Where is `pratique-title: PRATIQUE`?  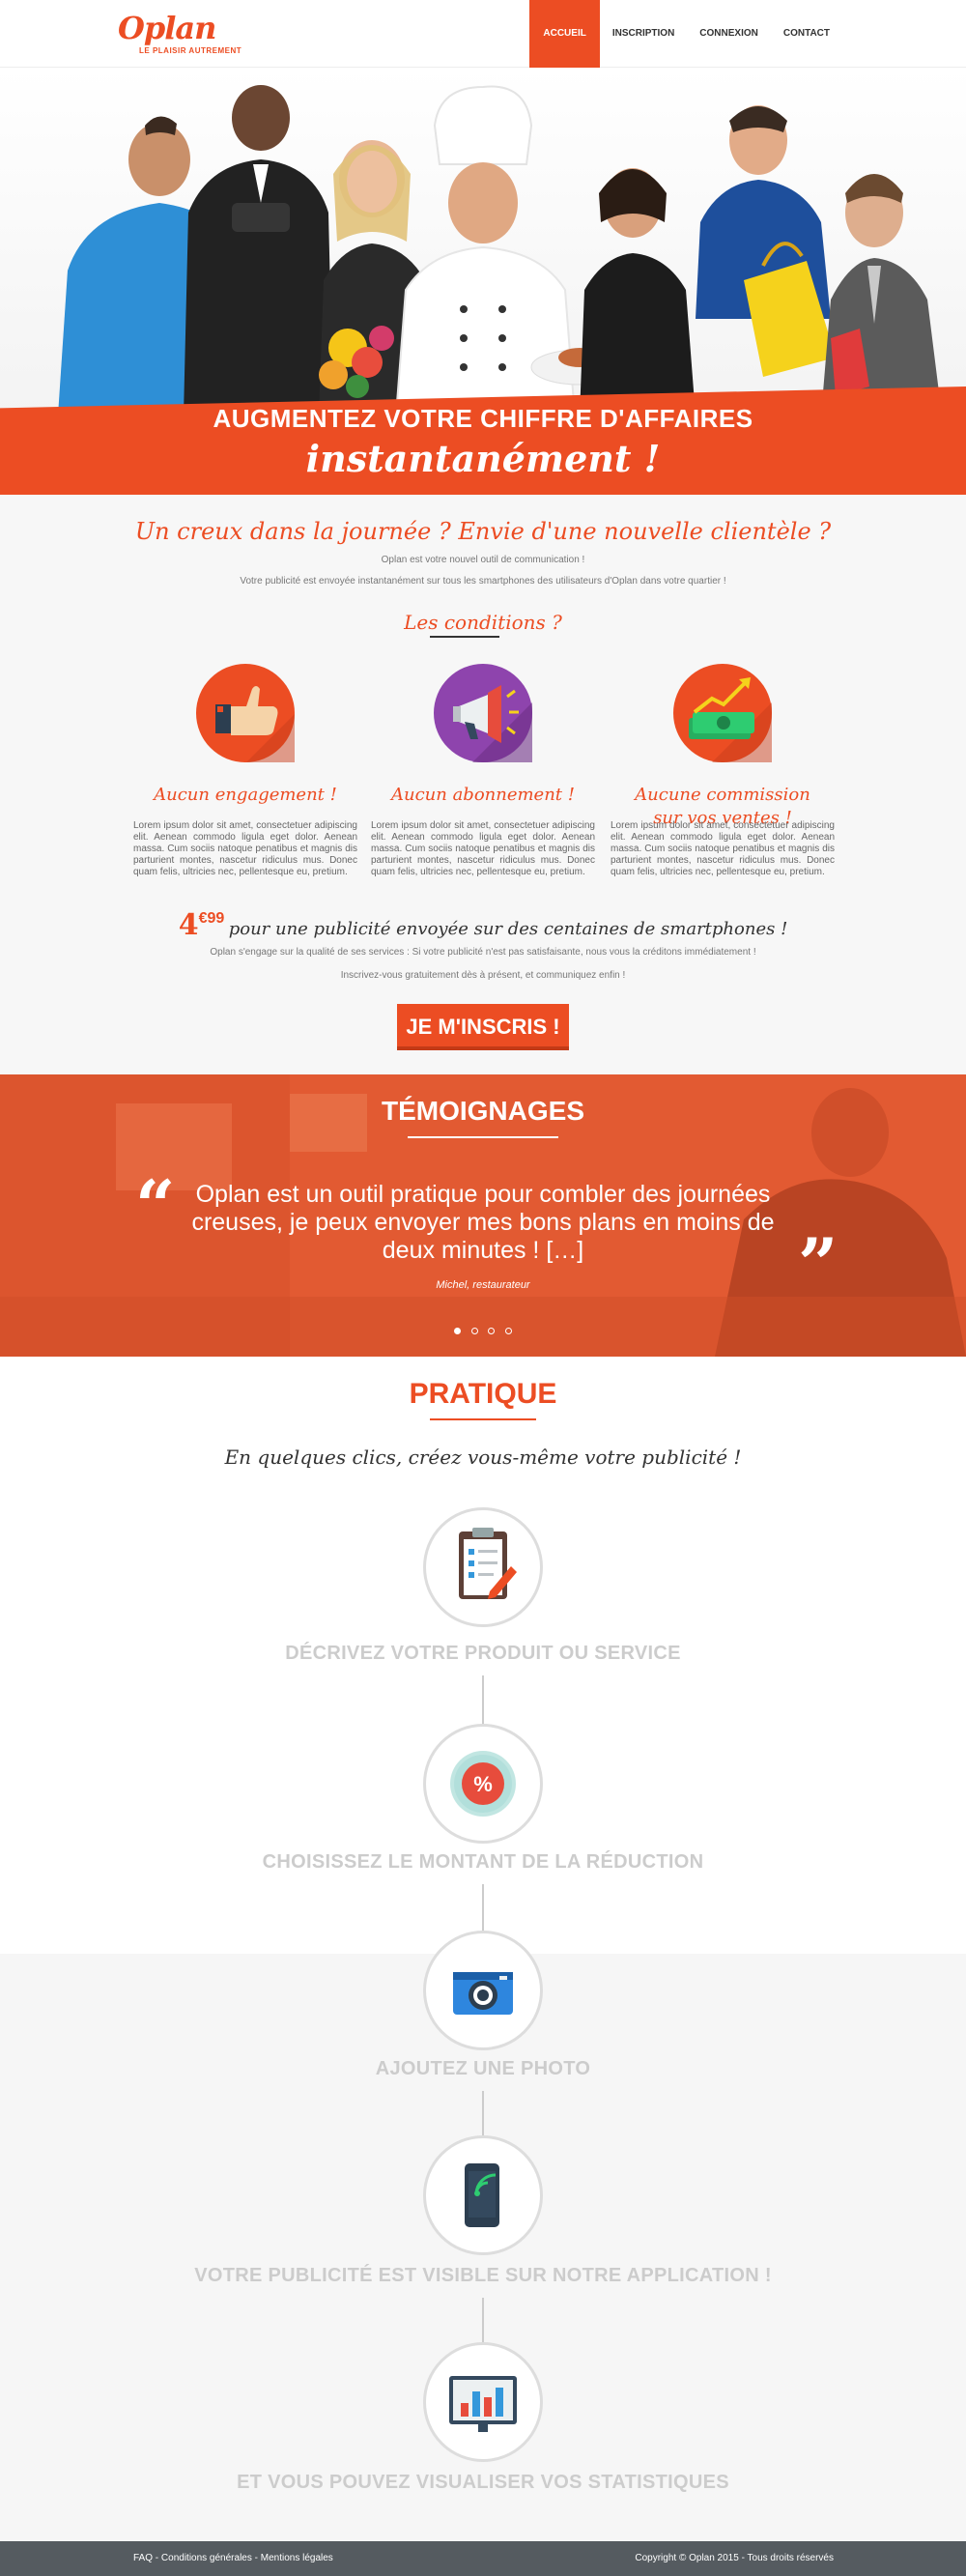
pratique-title: PRATIQUE is located at coordinates (483, 1394).